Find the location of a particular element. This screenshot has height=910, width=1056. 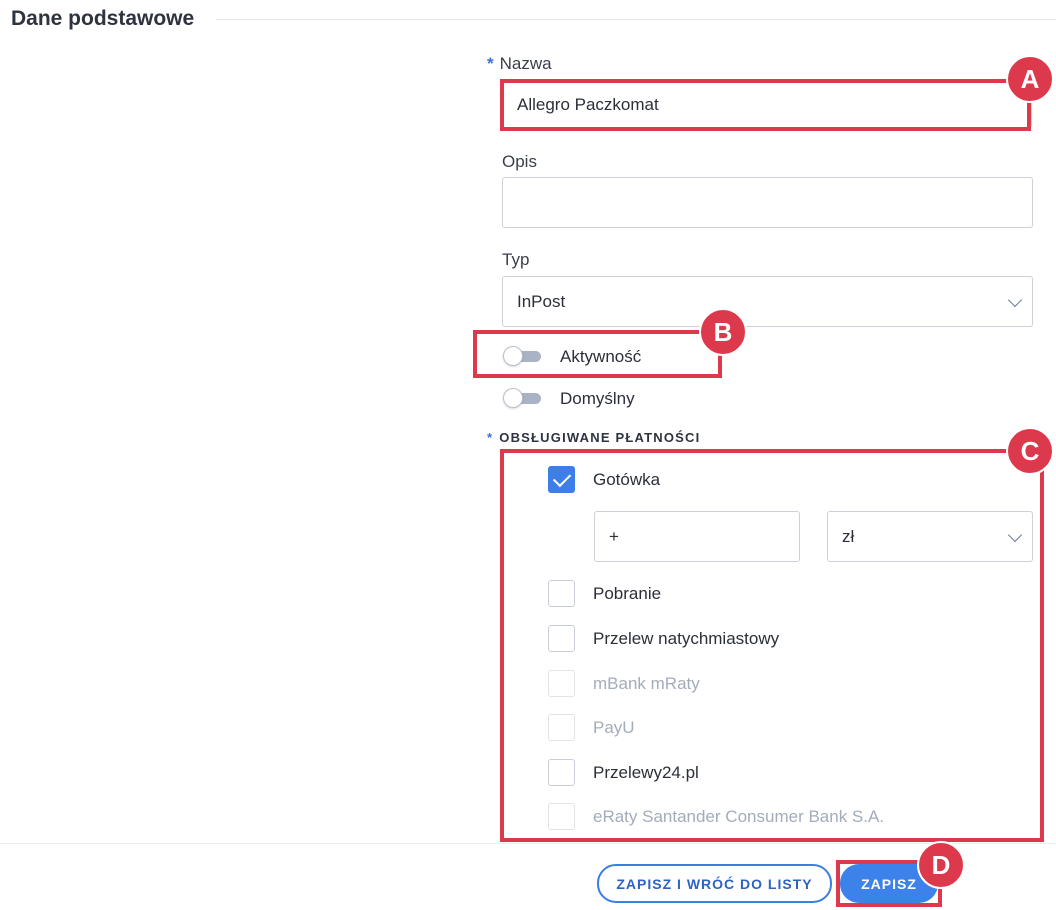

type-label: Typ is located at coordinates (516, 259).